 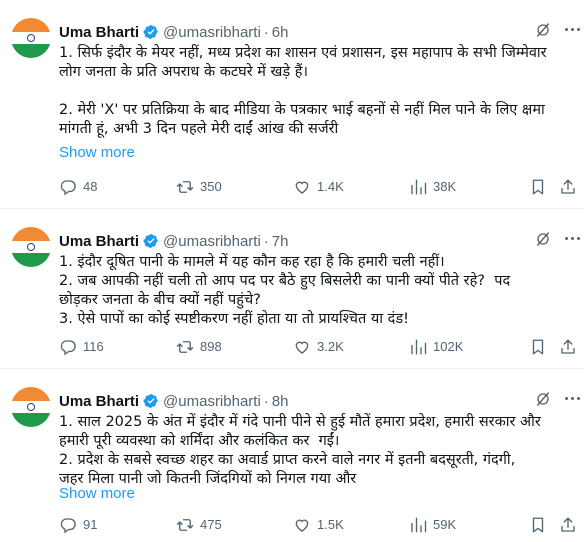 What do you see at coordinates (199, 347) in the screenshot?
I see `repost-button: 898` at bounding box center [199, 347].